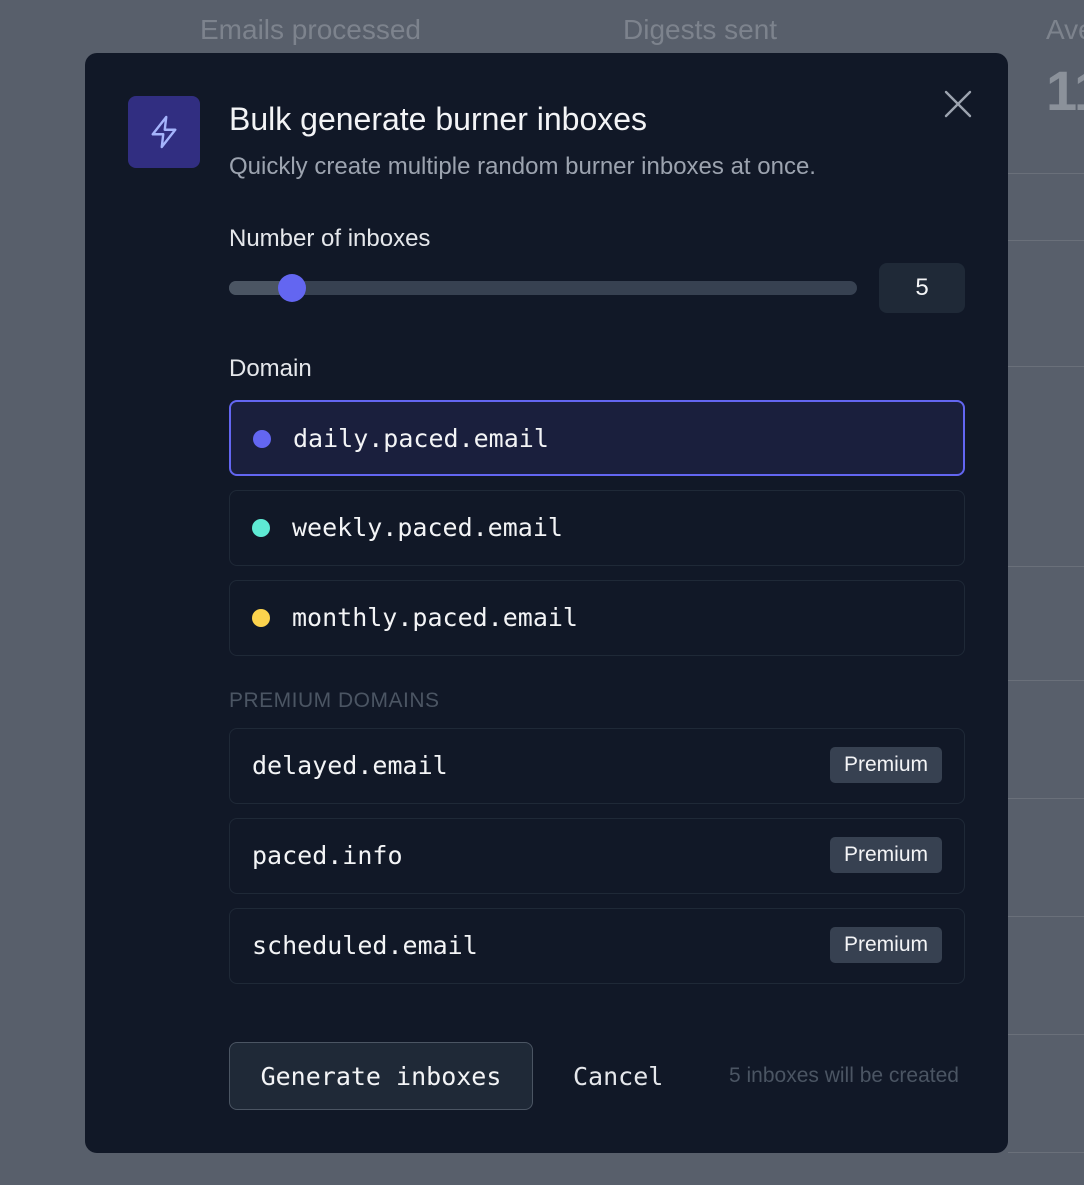 The image size is (1084, 1185). Describe the element at coordinates (597, 618) in the screenshot. I see `domain-option-monthly: monthly.paced.email` at that location.